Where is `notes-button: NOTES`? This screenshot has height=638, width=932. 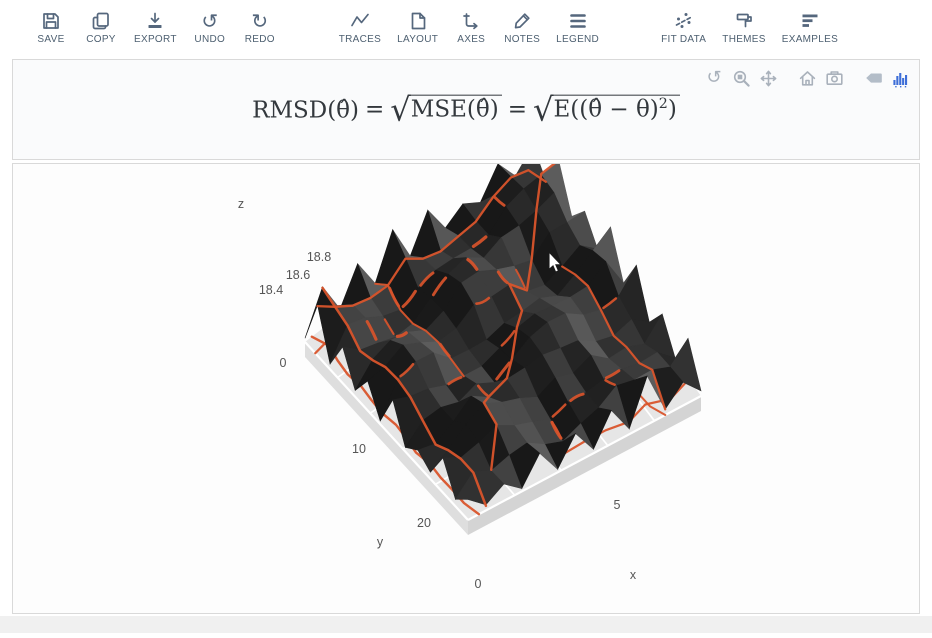
notes-button: NOTES is located at coordinates (522, 27).